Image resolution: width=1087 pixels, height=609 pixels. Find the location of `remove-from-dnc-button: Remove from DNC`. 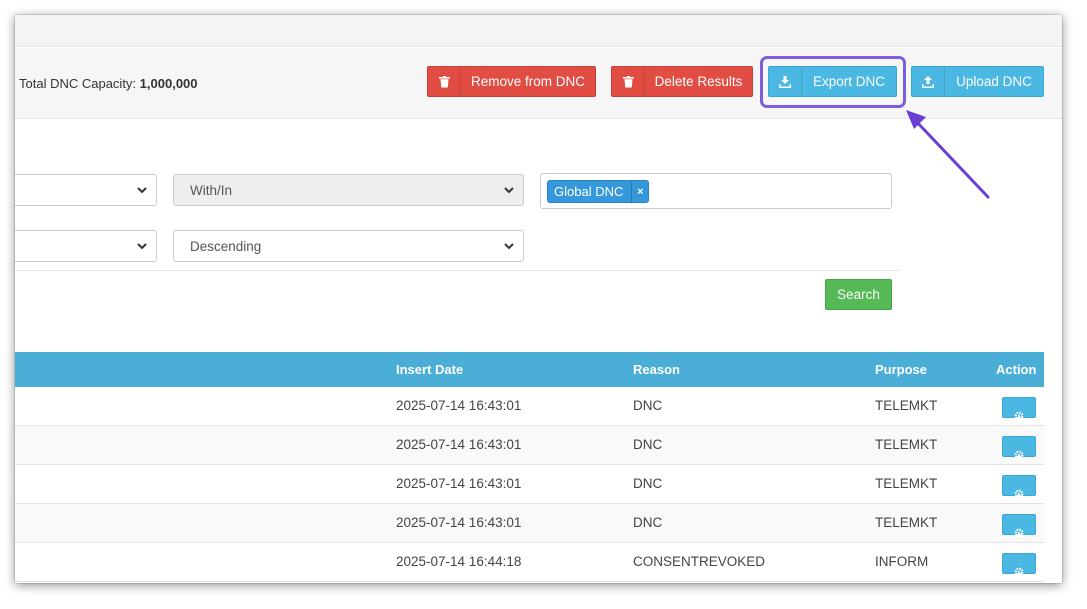

remove-from-dnc-button: Remove from DNC is located at coordinates (511, 81).